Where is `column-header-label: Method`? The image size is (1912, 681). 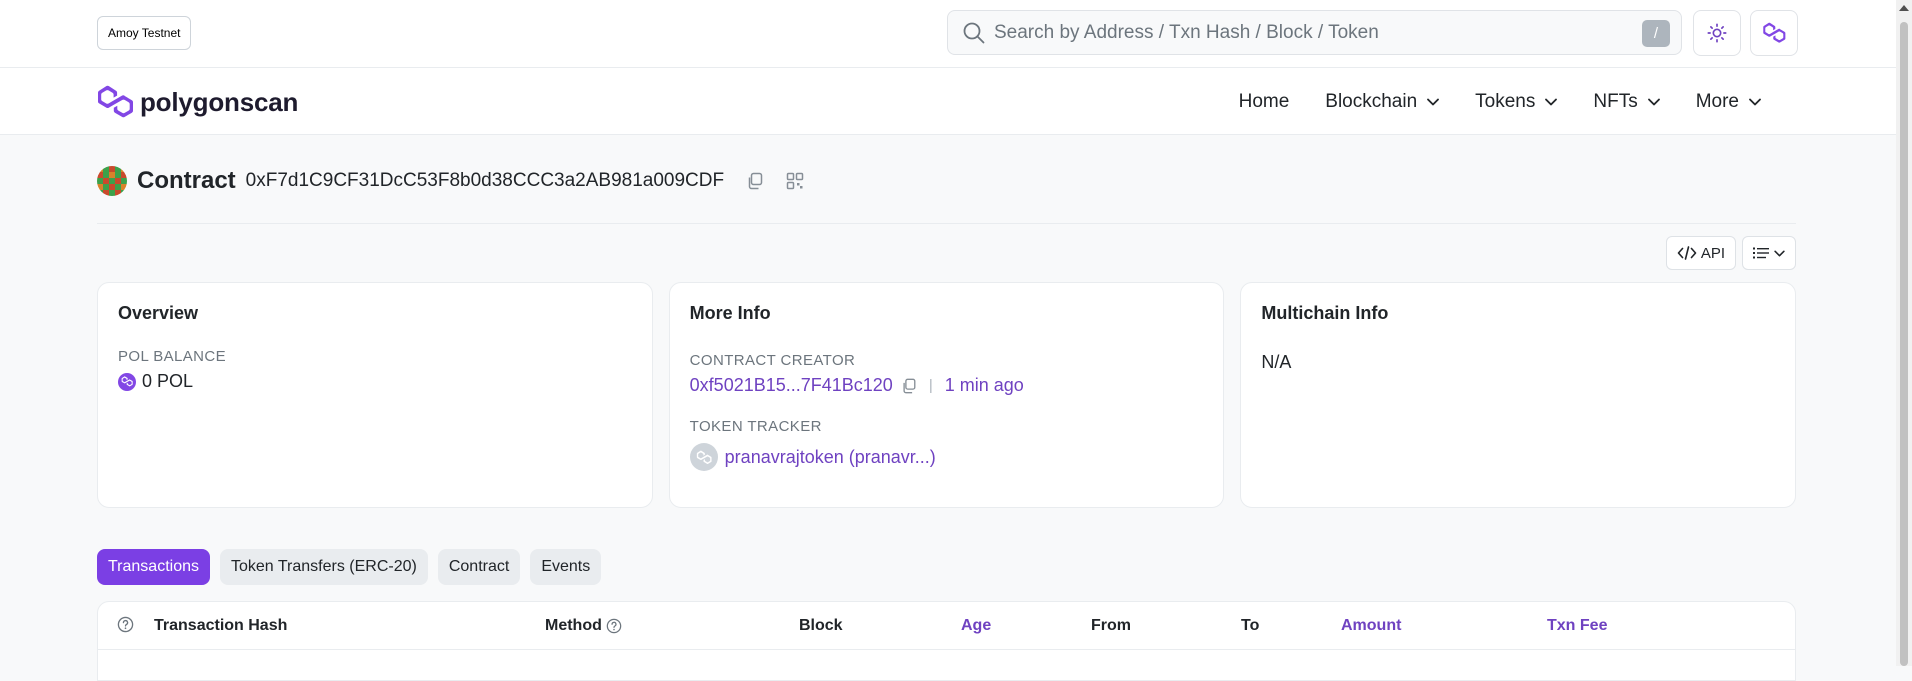
column-header-label: Method is located at coordinates (573, 625).